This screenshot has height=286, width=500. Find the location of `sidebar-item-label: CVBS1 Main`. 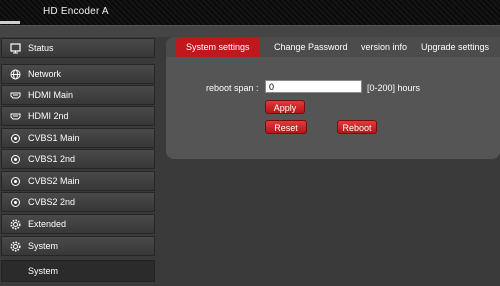

sidebar-item-label: CVBS1 Main is located at coordinates (54, 138).